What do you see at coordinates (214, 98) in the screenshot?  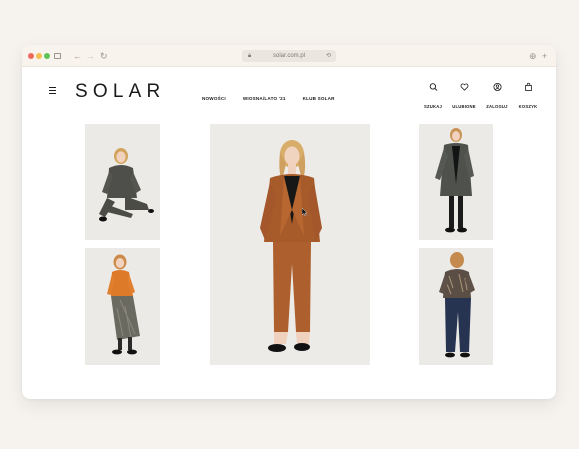 I see `nav-item-new: NOWOŚCI` at bounding box center [214, 98].